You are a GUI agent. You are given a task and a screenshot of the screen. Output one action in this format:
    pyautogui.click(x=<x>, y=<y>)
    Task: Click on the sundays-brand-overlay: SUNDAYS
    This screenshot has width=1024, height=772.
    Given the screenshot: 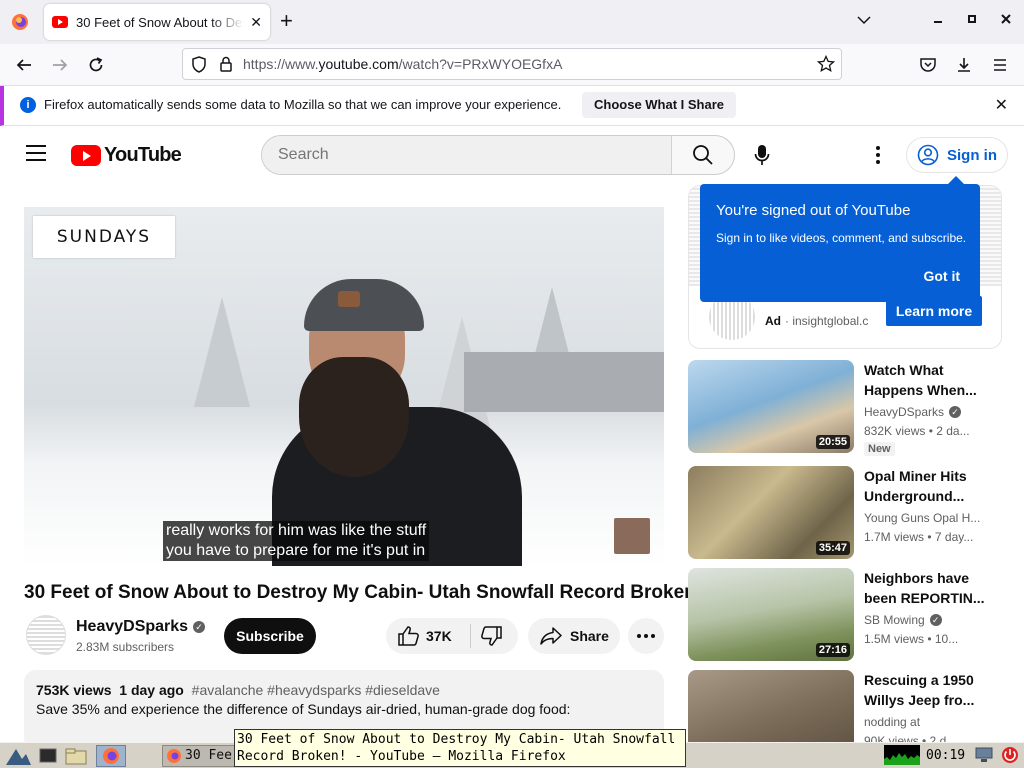 What is the action you would take?
    pyautogui.click(x=104, y=237)
    